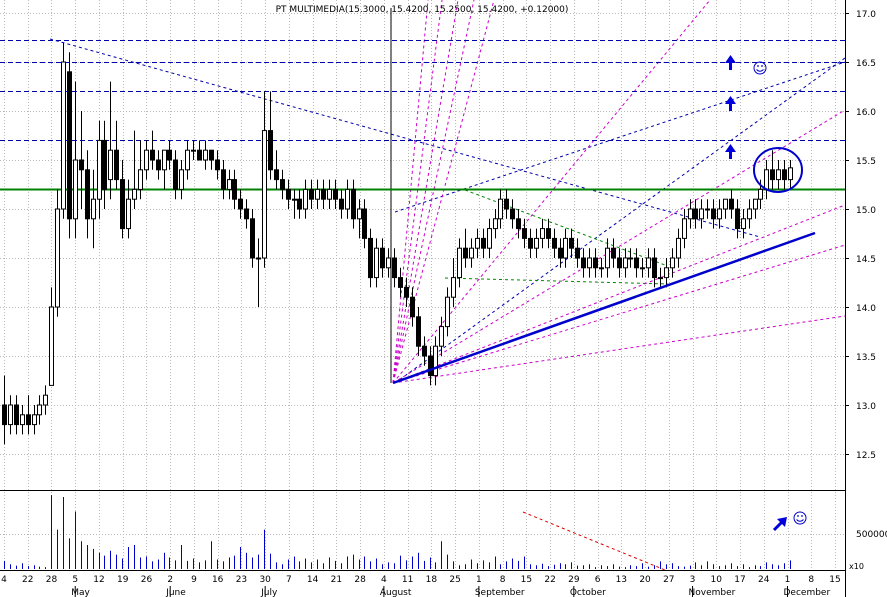  Describe the element at coordinates (336, 580) in the screenshot. I see `x-tick-label: 21` at that location.